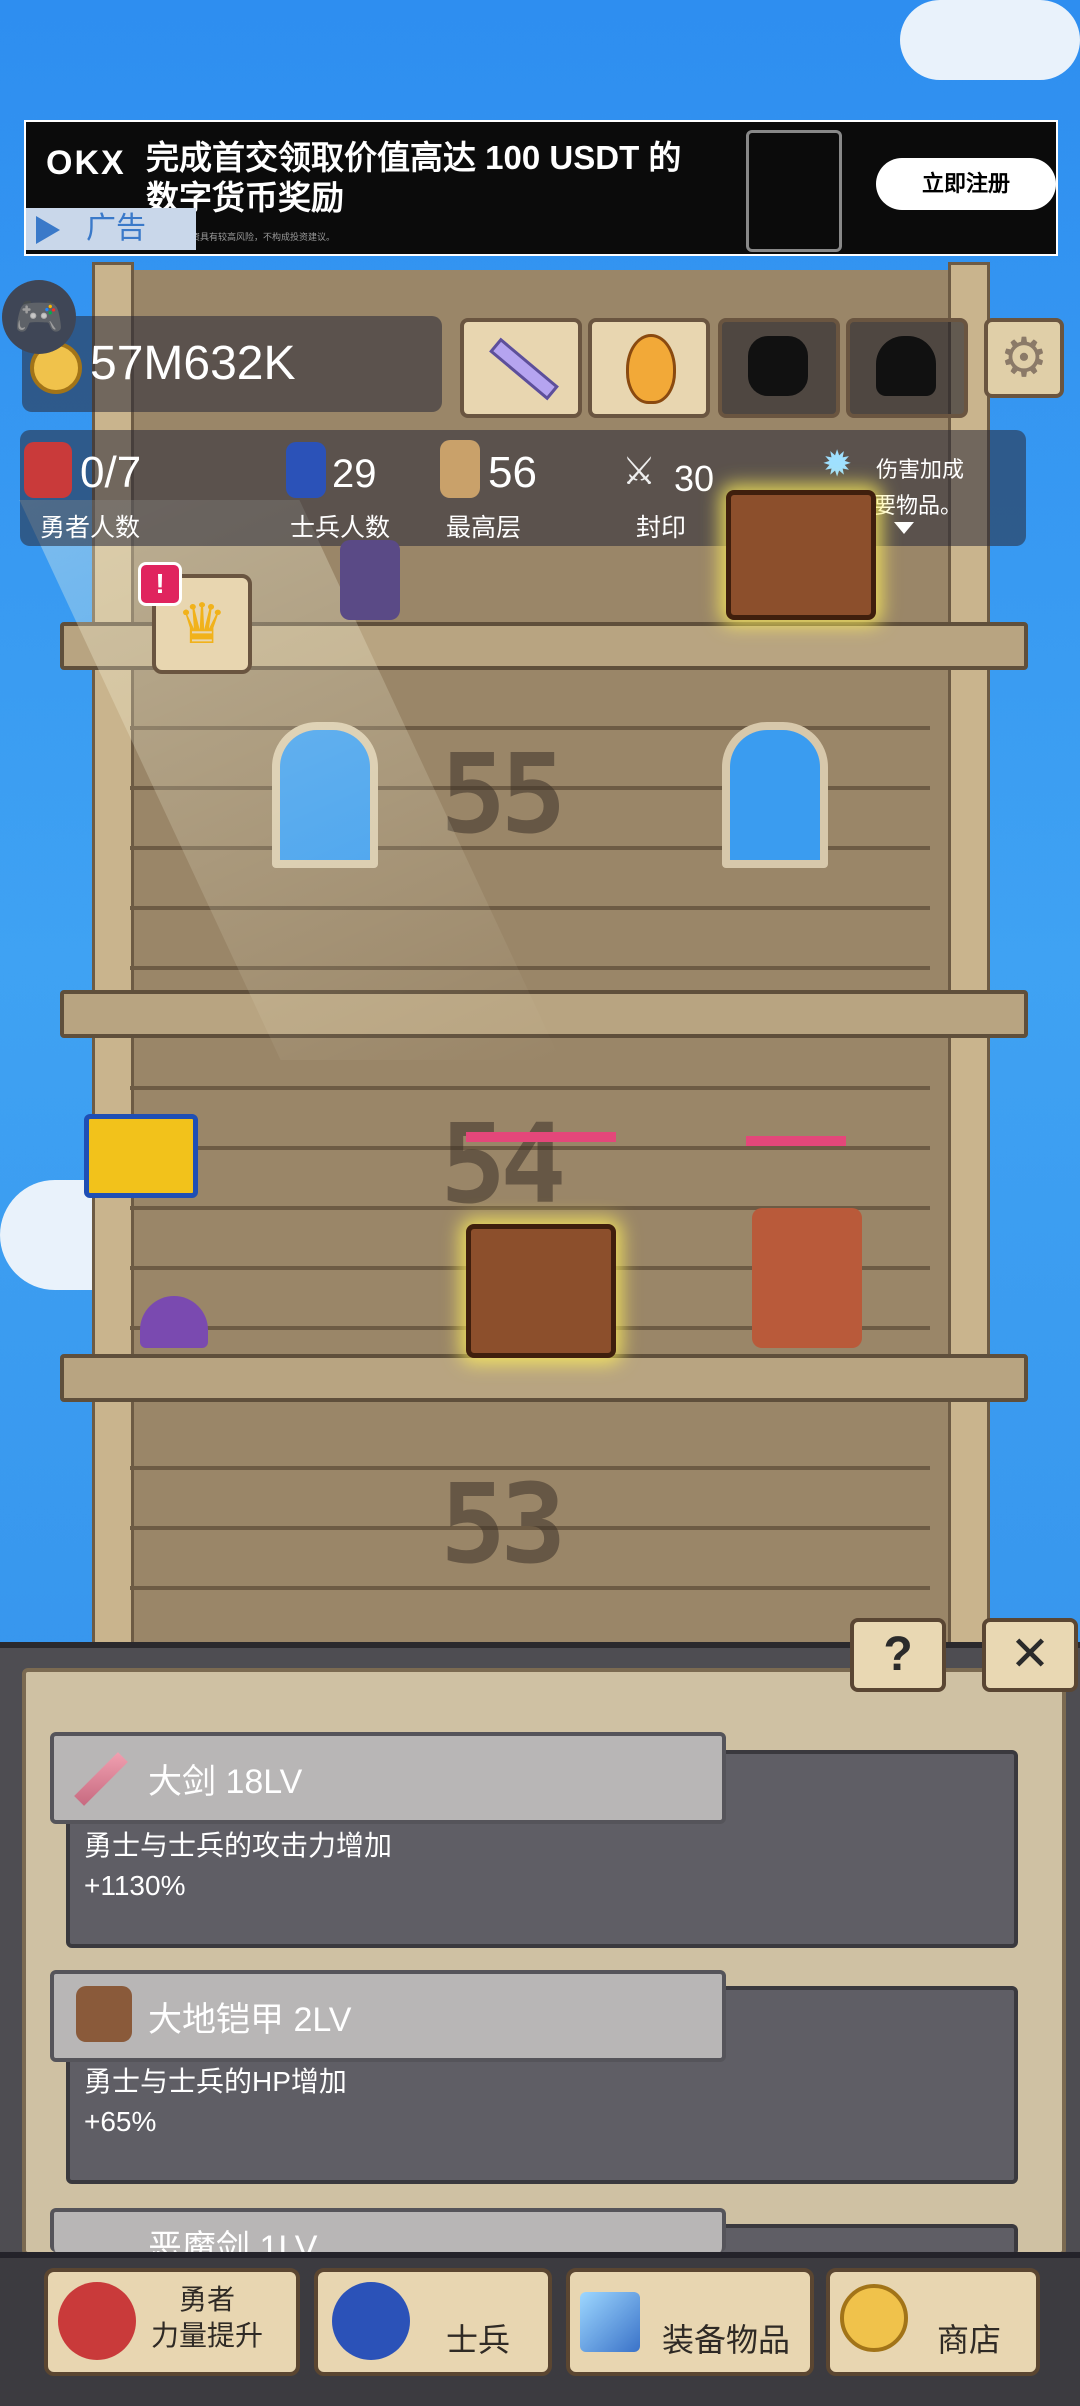 The image size is (1080, 2406). I want to click on crossed-swords-icon: ⚔, so click(639, 472).